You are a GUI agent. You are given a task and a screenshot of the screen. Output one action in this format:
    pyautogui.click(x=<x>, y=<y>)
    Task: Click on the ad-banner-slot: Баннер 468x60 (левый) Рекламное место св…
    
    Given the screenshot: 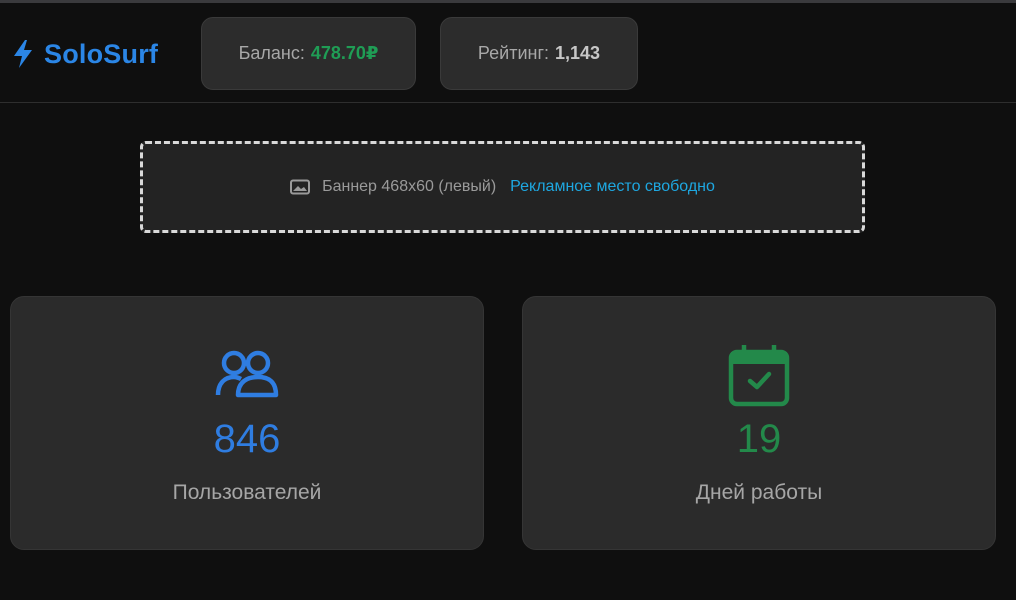 What is the action you would take?
    pyautogui.click(x=502, y=187)
    